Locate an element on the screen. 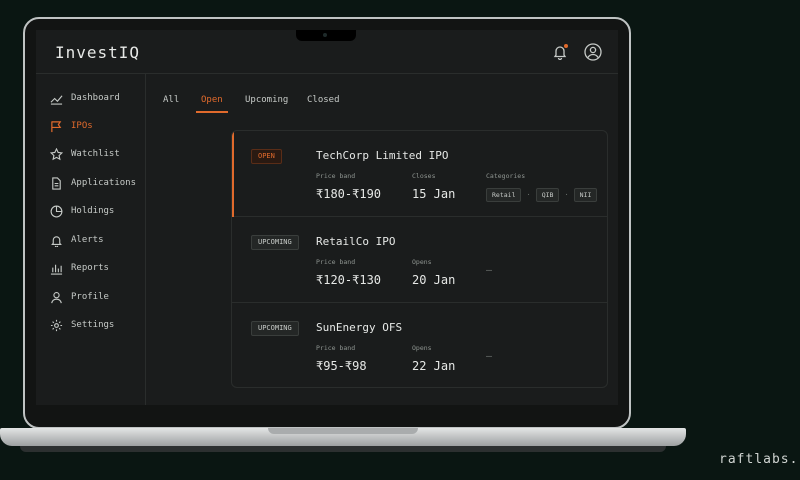 Image resolution: width=800 pixels, height=480 pixels. sidebar-item-label: Watchlist is located at coordinates (95, 154).